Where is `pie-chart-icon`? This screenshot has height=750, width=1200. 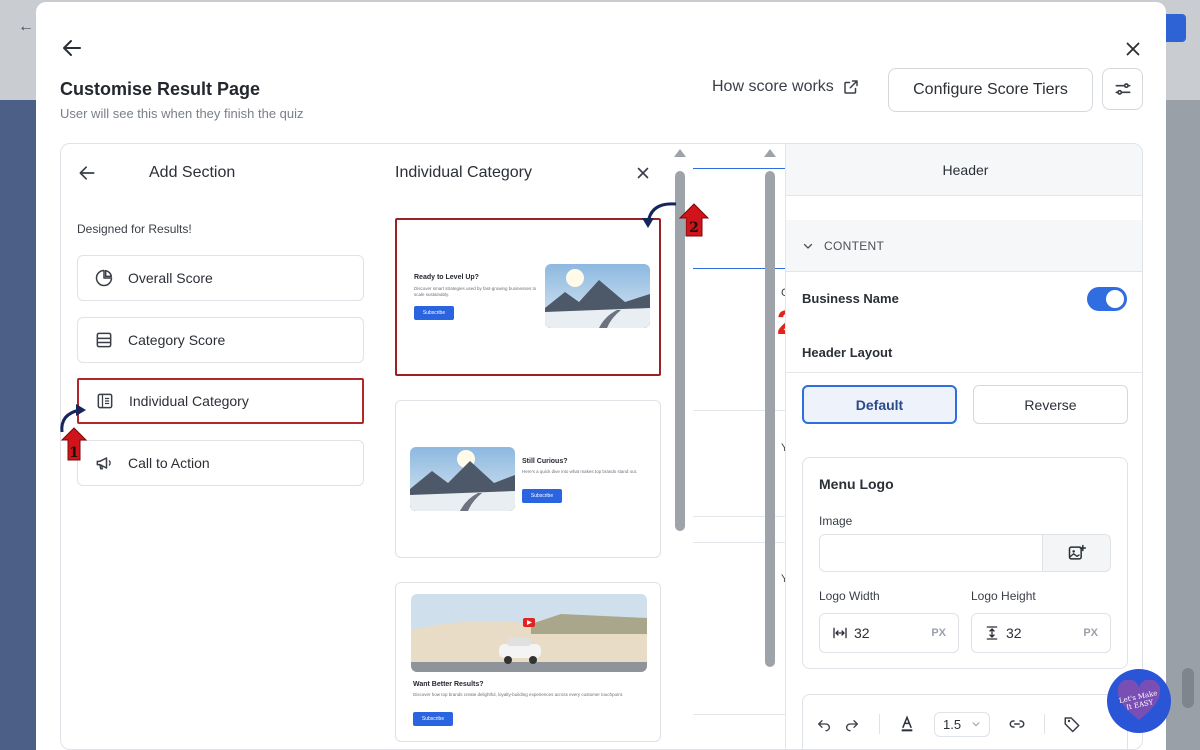
pie-chart-icon is located at coordinates (104, 278).